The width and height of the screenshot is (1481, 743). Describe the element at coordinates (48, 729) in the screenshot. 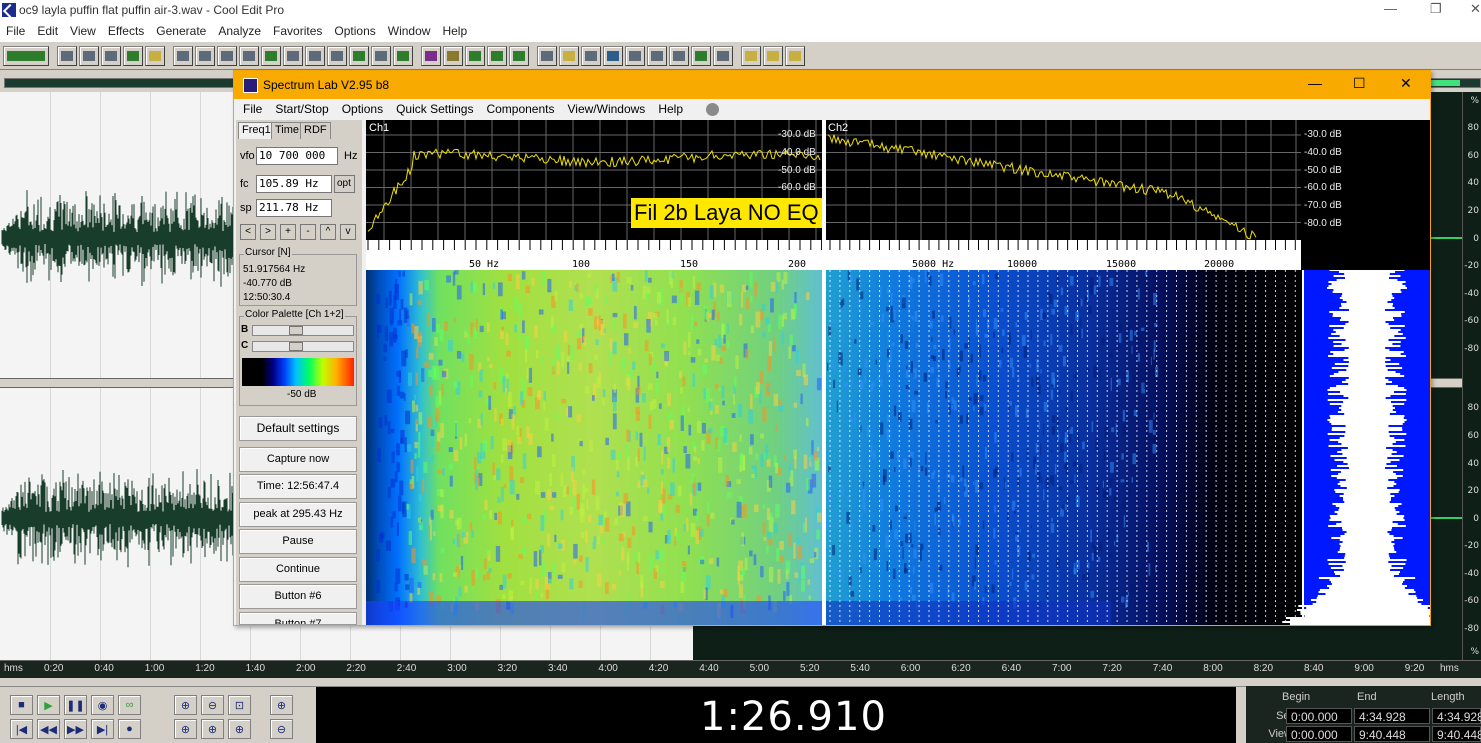

I see `rewind-button: ◀◀` at that location.